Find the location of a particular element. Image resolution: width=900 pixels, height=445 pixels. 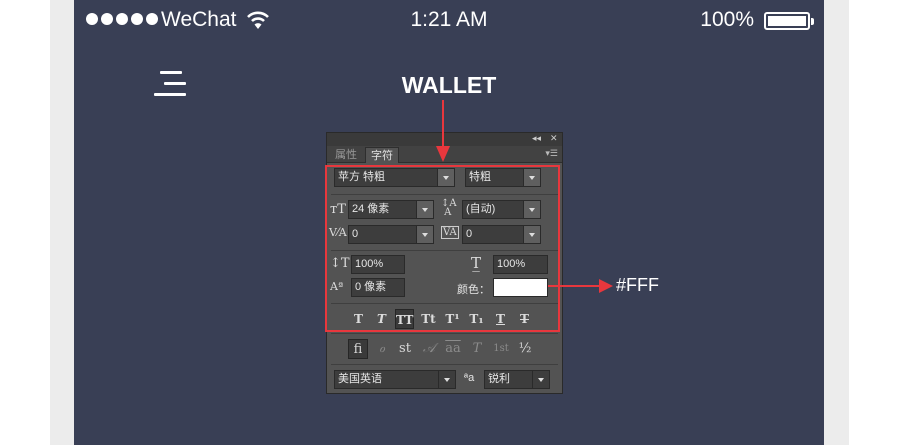

arrow-head-title is located at coordinates (443, 154).